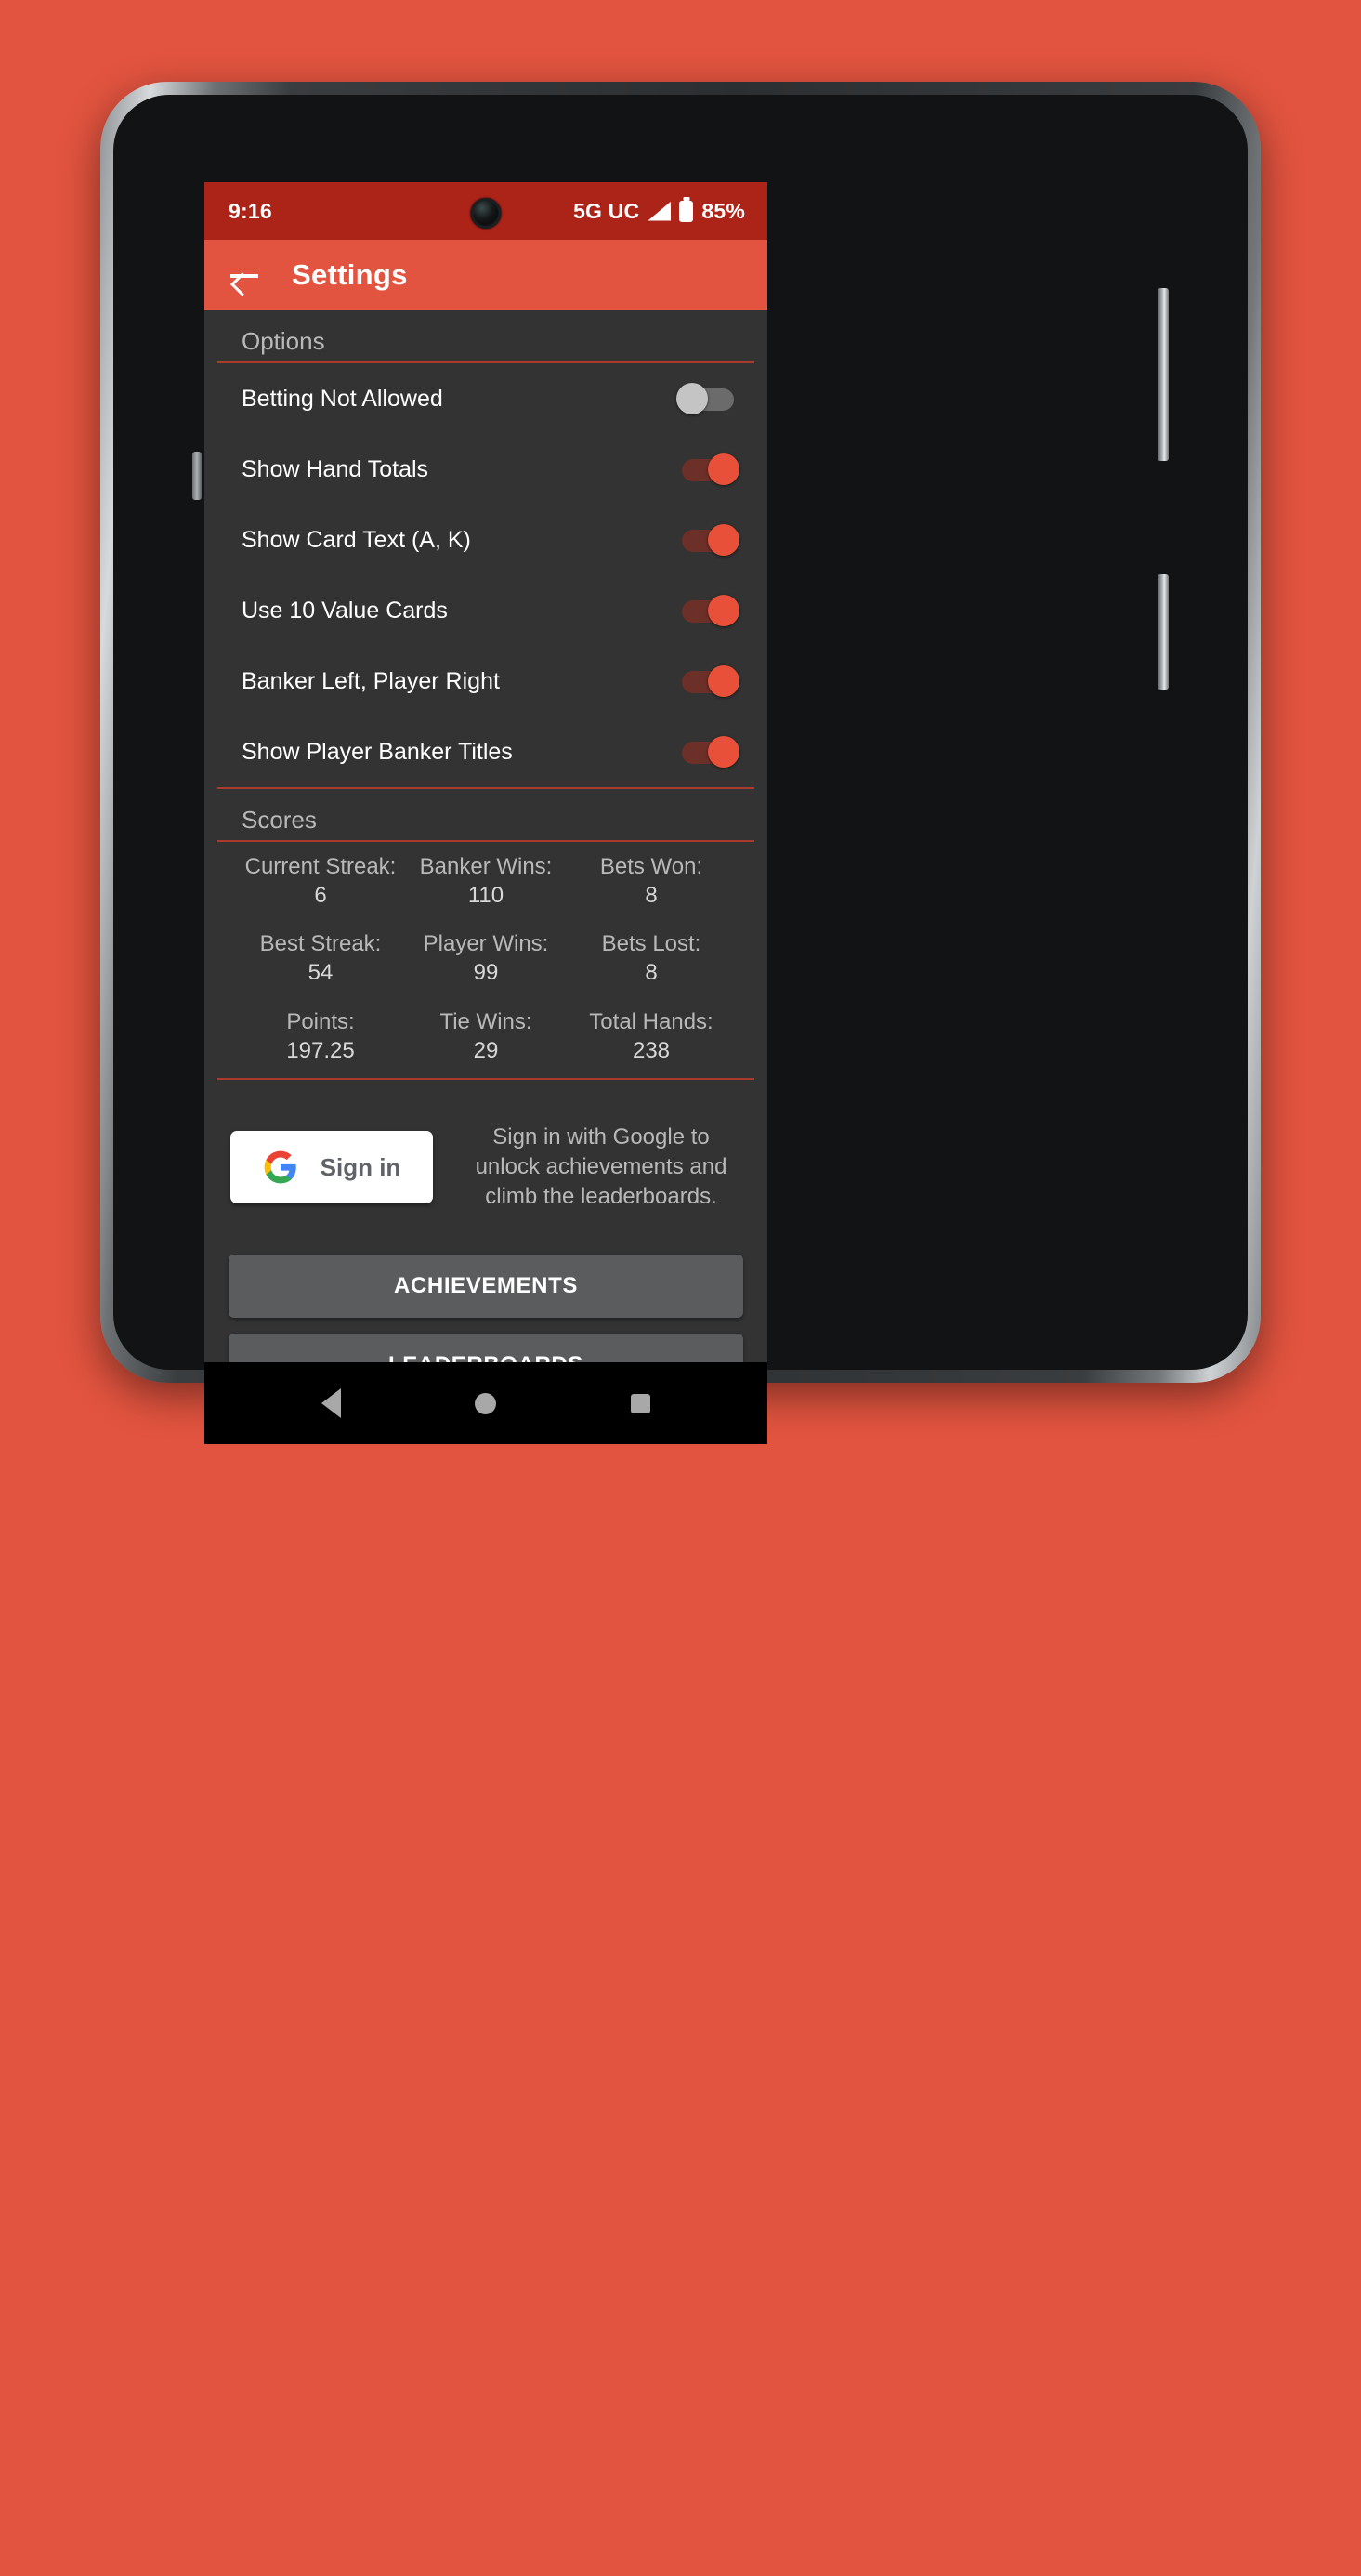 Image resolution: width=1361 pixels, height=2576 pixels. I want to click on option-label: Banker Left, Player Right, so click(371, 680).